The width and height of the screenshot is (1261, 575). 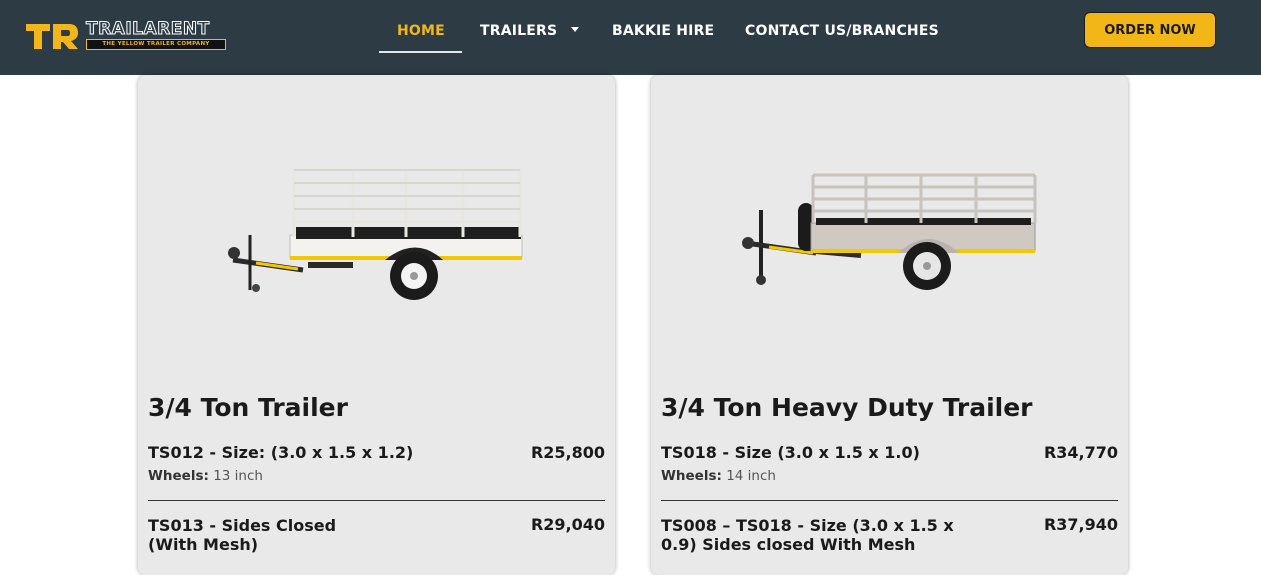 I want to click on product-item-price: R34,770, so click(x=1080, y=452).